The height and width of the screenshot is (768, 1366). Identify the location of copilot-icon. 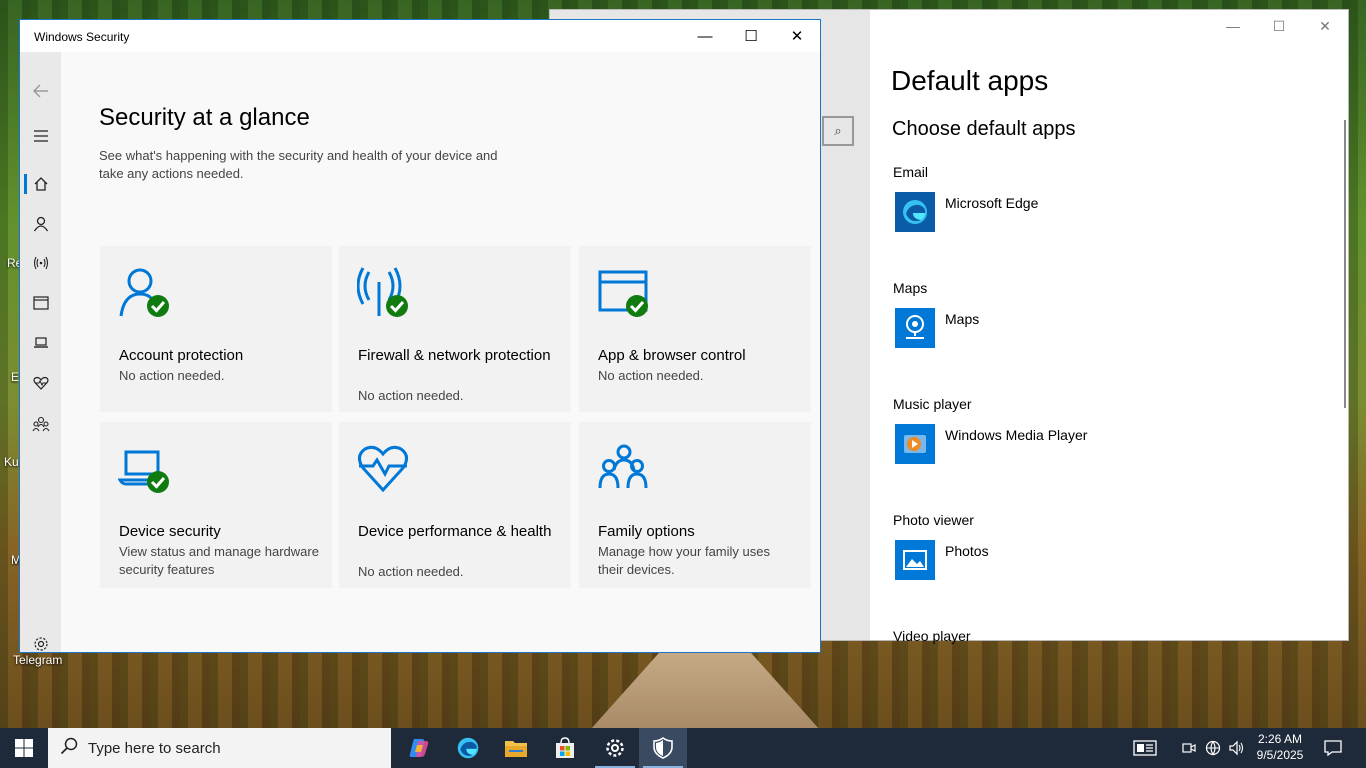
(419, 748).